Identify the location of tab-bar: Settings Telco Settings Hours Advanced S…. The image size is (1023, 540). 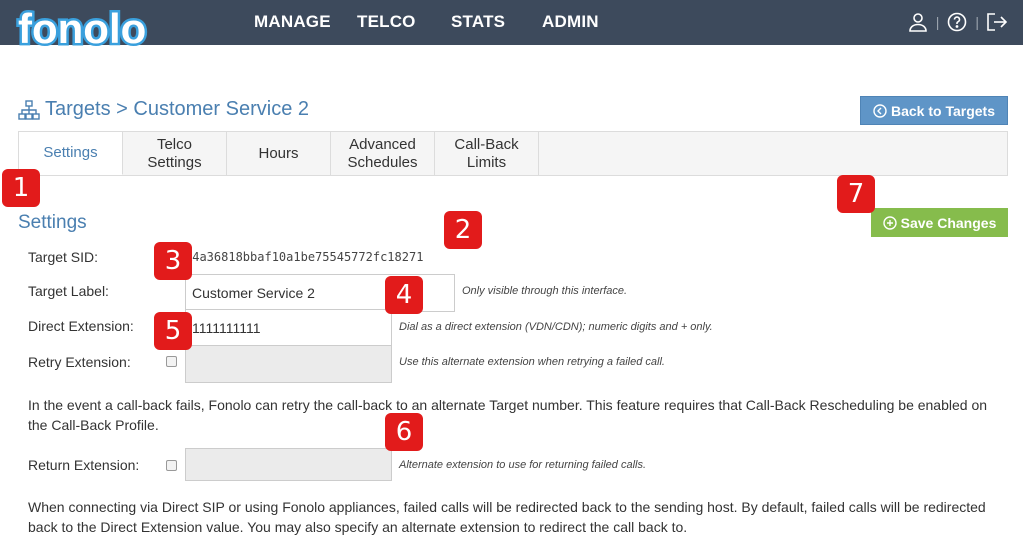
(513, 153).